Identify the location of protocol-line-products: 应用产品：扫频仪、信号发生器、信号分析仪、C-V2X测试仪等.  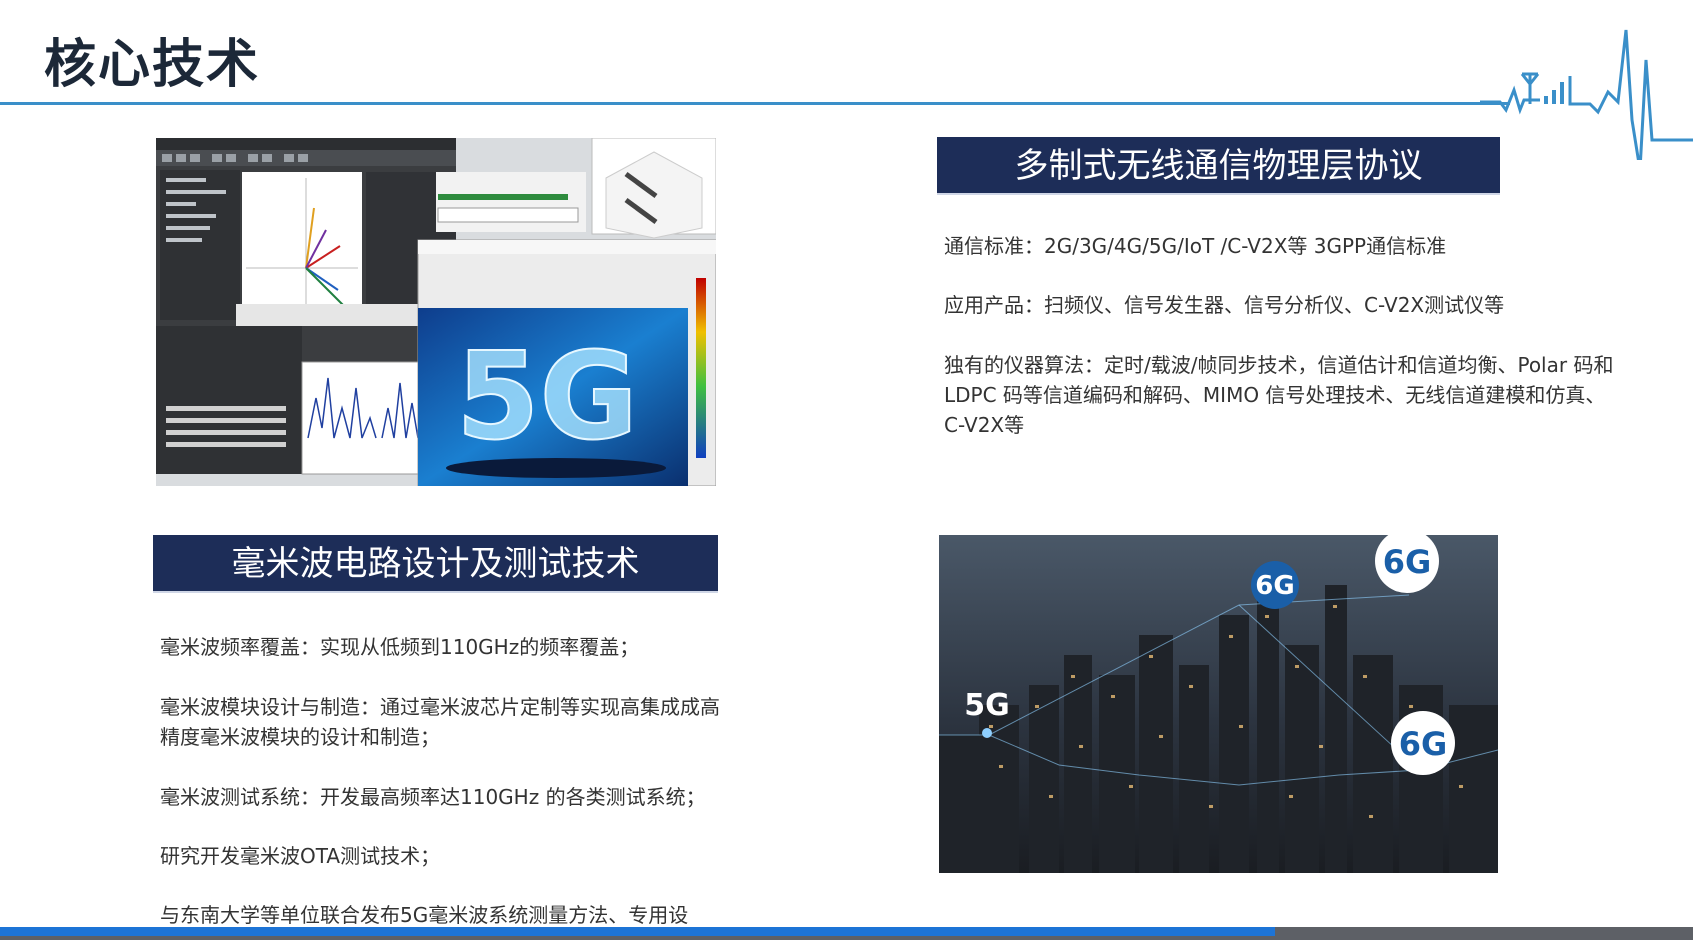
(1224, 305).